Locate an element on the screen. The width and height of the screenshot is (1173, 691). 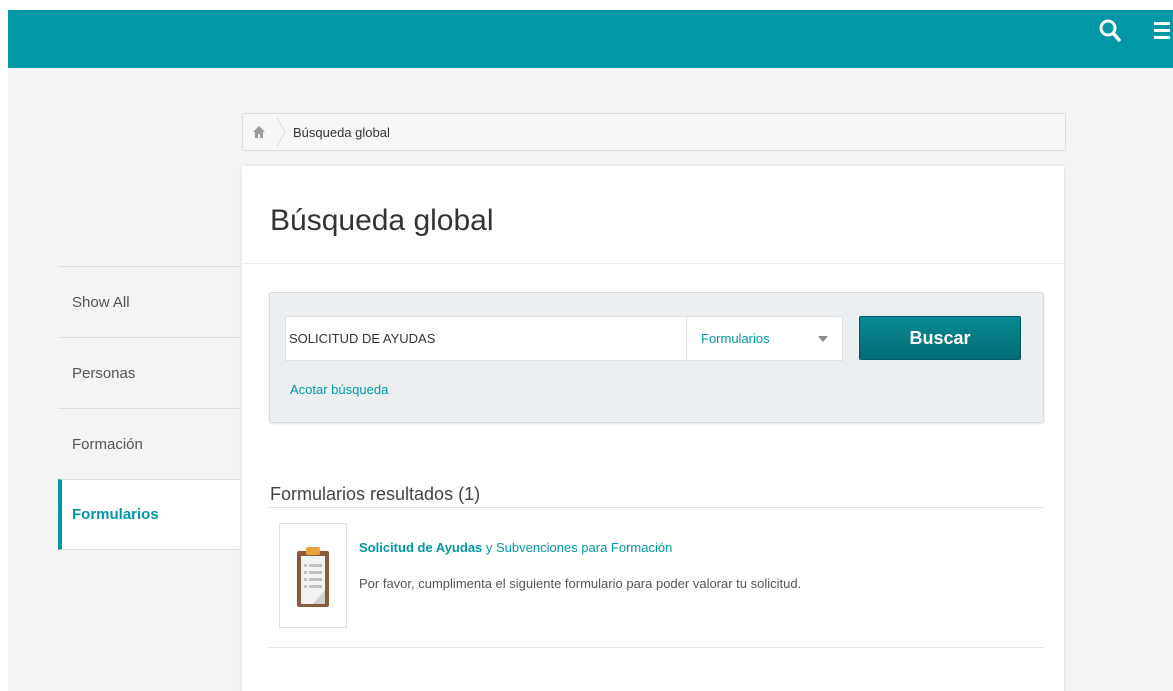
sidebar-item-formularios: Formularios is located at coordinates (149, 514).